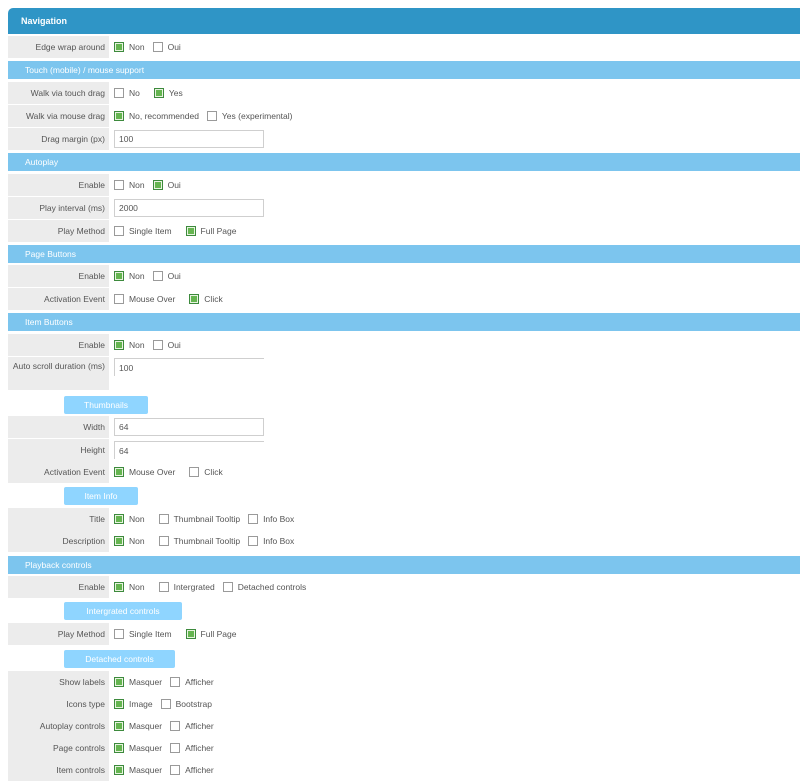  Describe the element at coordinates (156, 116) in the screenshot. I see `walk-mouse-no-option: No, recommended` at that location.